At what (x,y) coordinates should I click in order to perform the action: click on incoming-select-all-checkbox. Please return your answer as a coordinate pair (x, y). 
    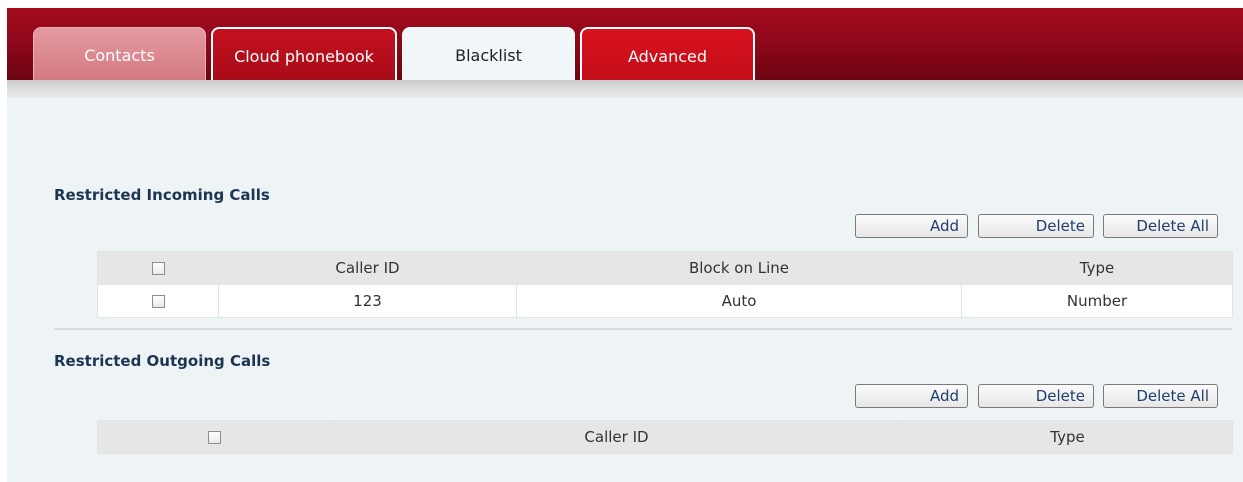
    Looking at the image, I should click on (158, 268).